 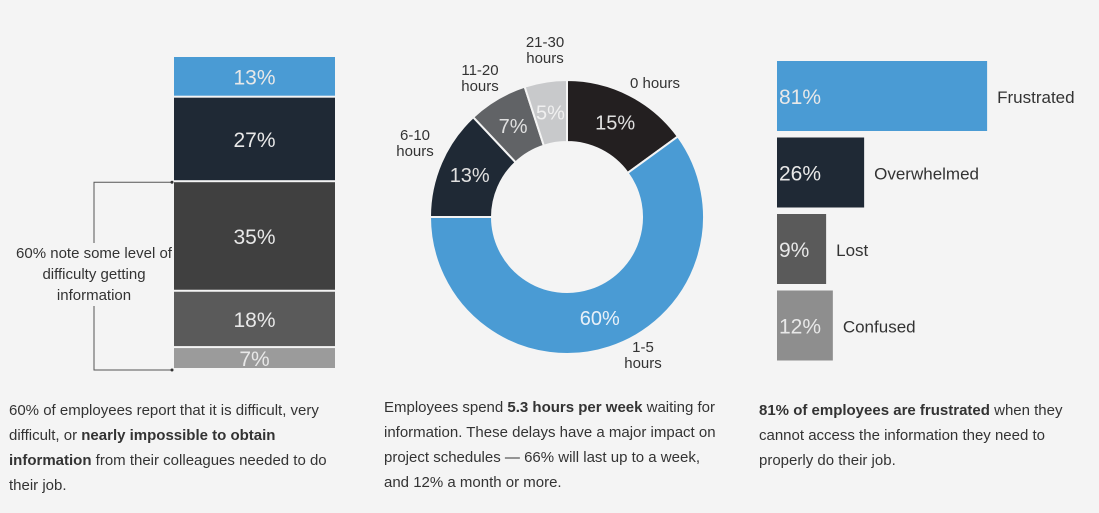 I want to click on category-label: 21-30, so click(x=545, y=42).